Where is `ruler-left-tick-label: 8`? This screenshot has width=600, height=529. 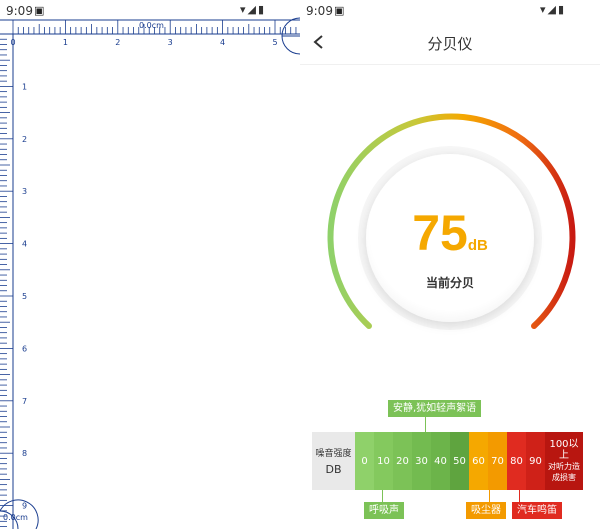
ruler-left-tick-label: 8 is located at coordinates (24, 453).